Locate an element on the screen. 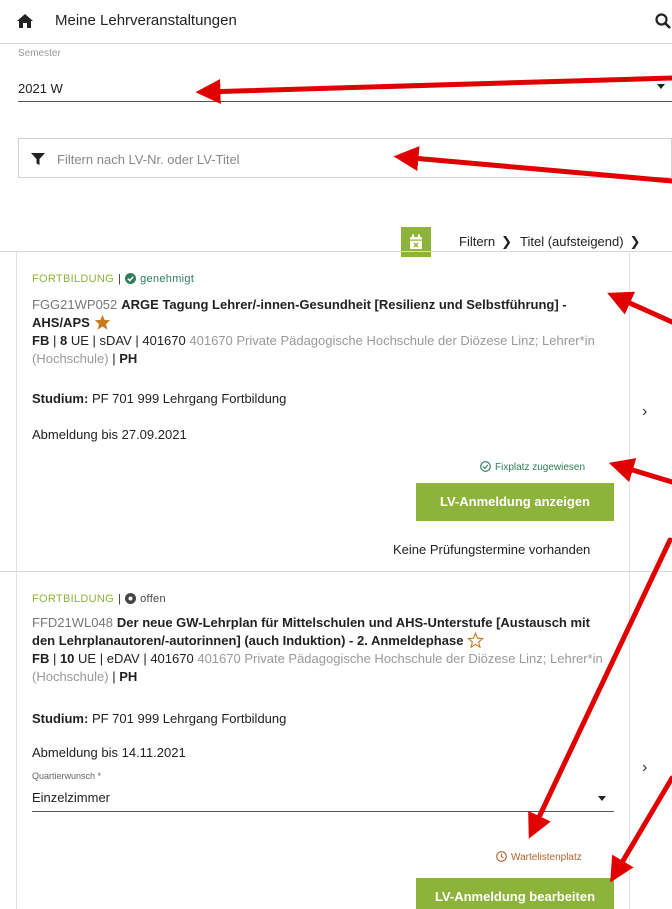 Image resolution: width=672 pixels, height=909 pixels. semester-label: Semester is located at coordinates (39, 53).